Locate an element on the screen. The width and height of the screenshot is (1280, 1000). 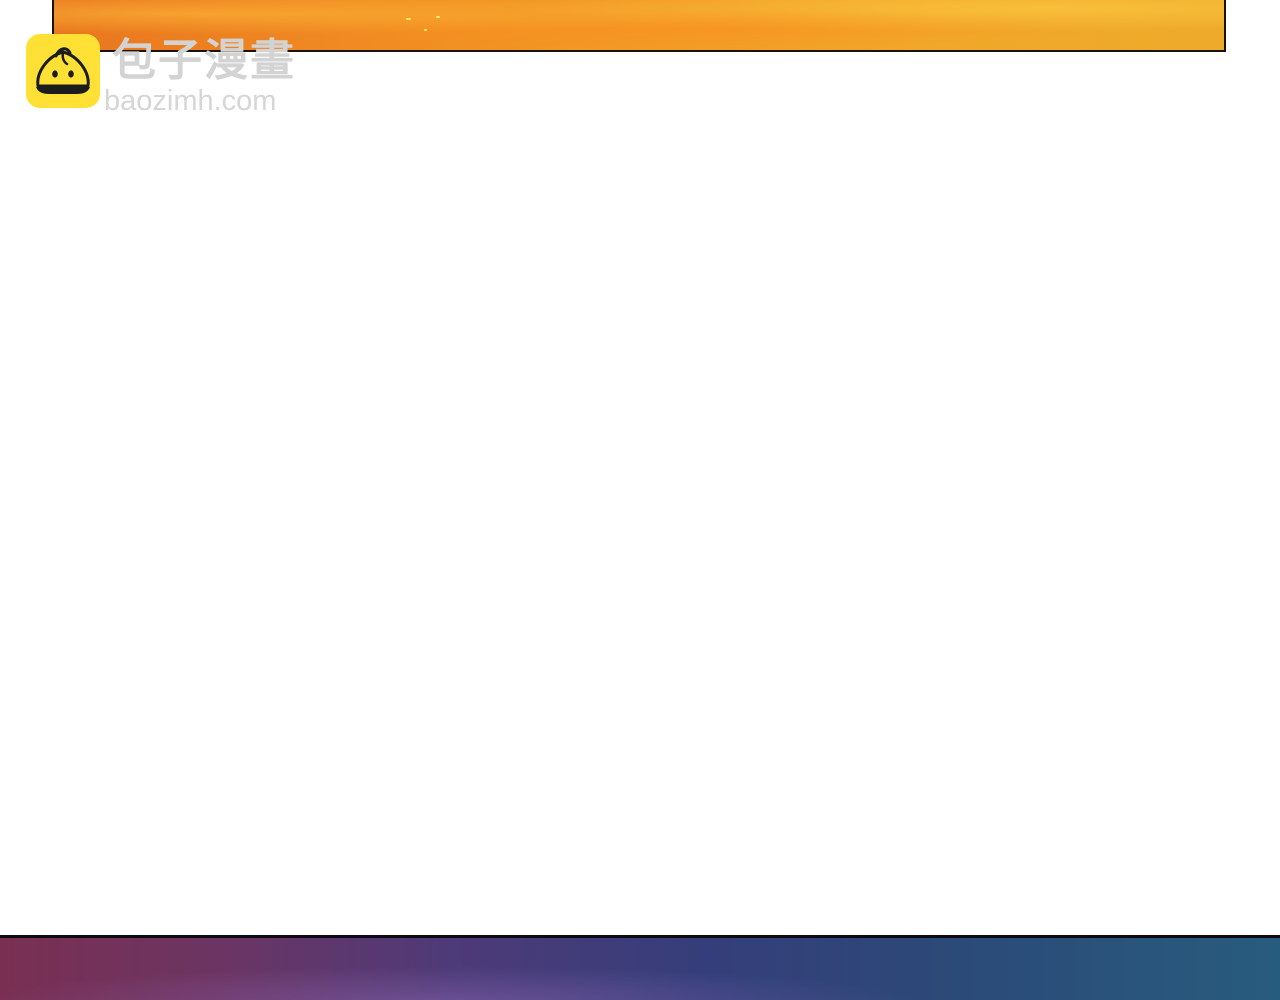
watermark-url: baozimh.com is located at coordinates (190, 101).